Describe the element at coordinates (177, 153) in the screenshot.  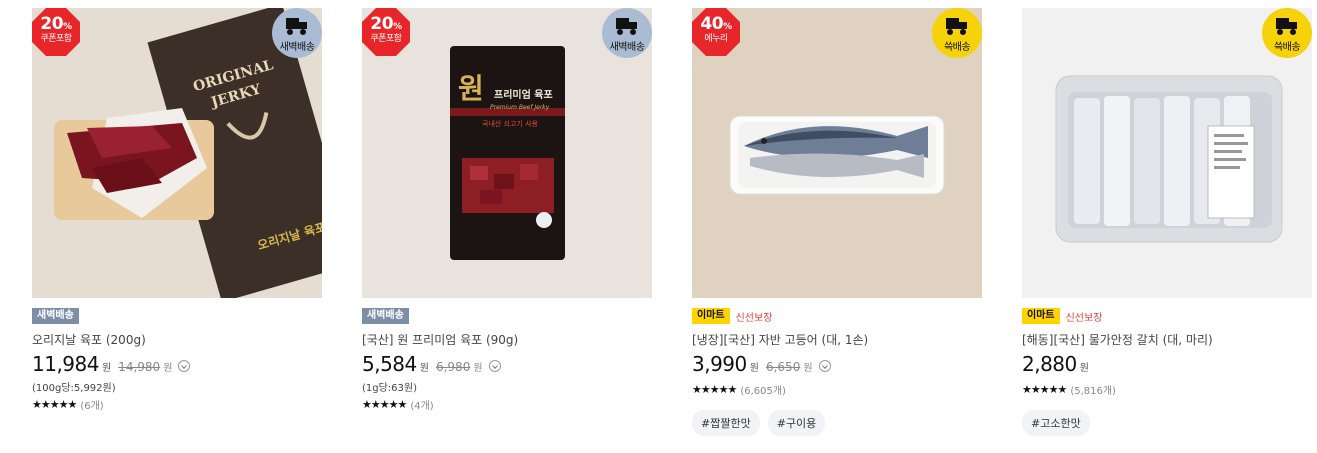
I see `product-image: ORIGINAL JERKY 오리지날 육포 20% 쿠폰포함 새벽배송` at that location.